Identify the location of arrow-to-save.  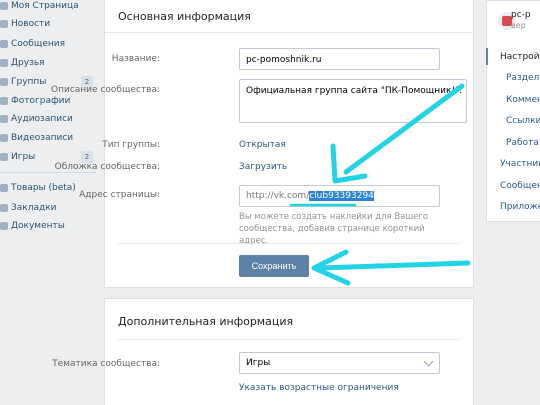
(391, 267).